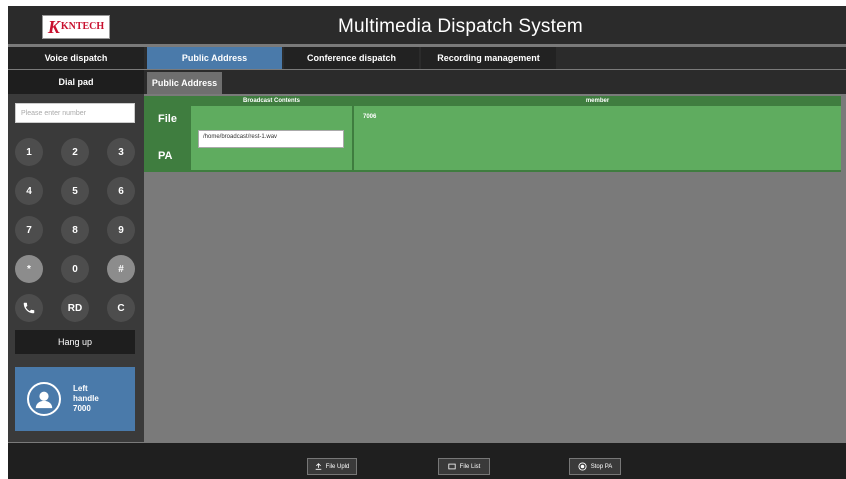 The image size is (846, 479). I want to click on logo: K KNTECH, so click(76, 27).